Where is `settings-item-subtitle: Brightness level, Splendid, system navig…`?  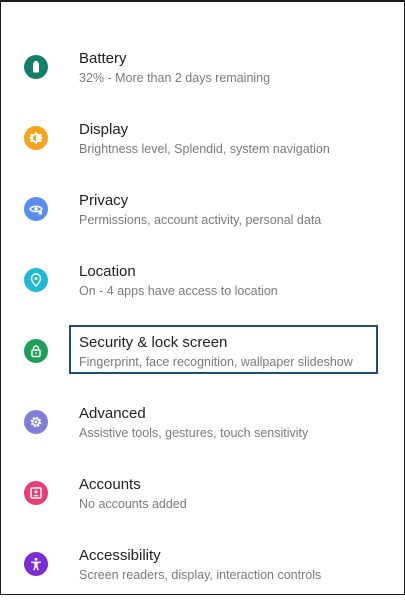 settings-item-subtitle: Brightness level, Splendid, system navig… is located at coordinates (204, 149).